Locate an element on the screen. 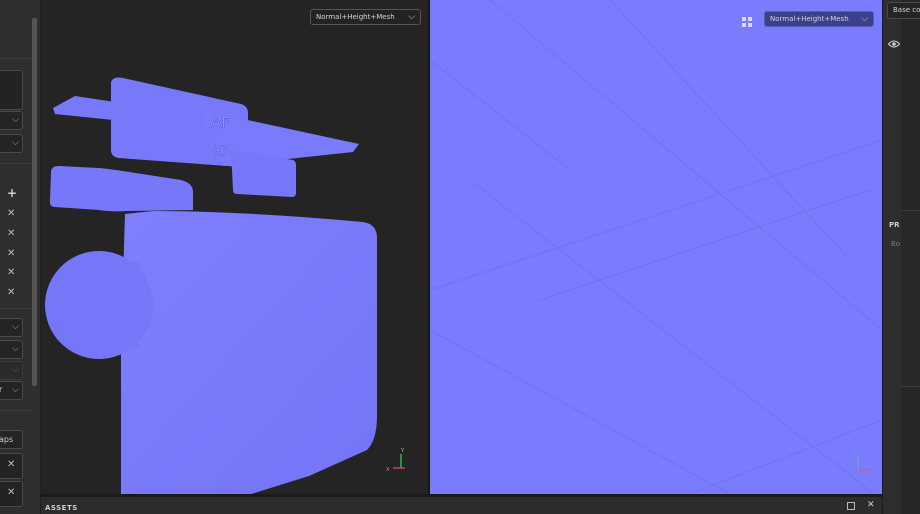 This screenshot has width=920, height=514. mesh-label-af: AF is located at coordinates (220, 123).